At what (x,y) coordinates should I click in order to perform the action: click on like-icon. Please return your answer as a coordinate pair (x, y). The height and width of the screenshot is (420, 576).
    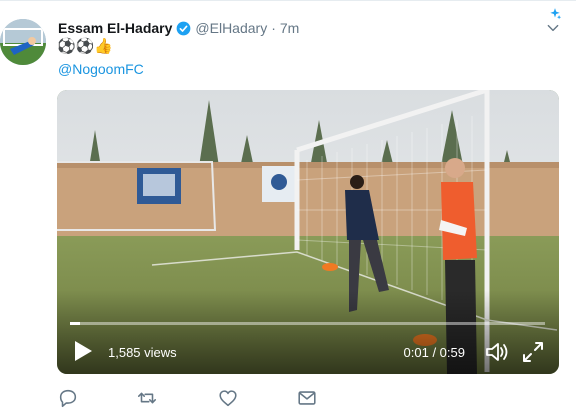
    Looking at the image, I should click on (228, 398).